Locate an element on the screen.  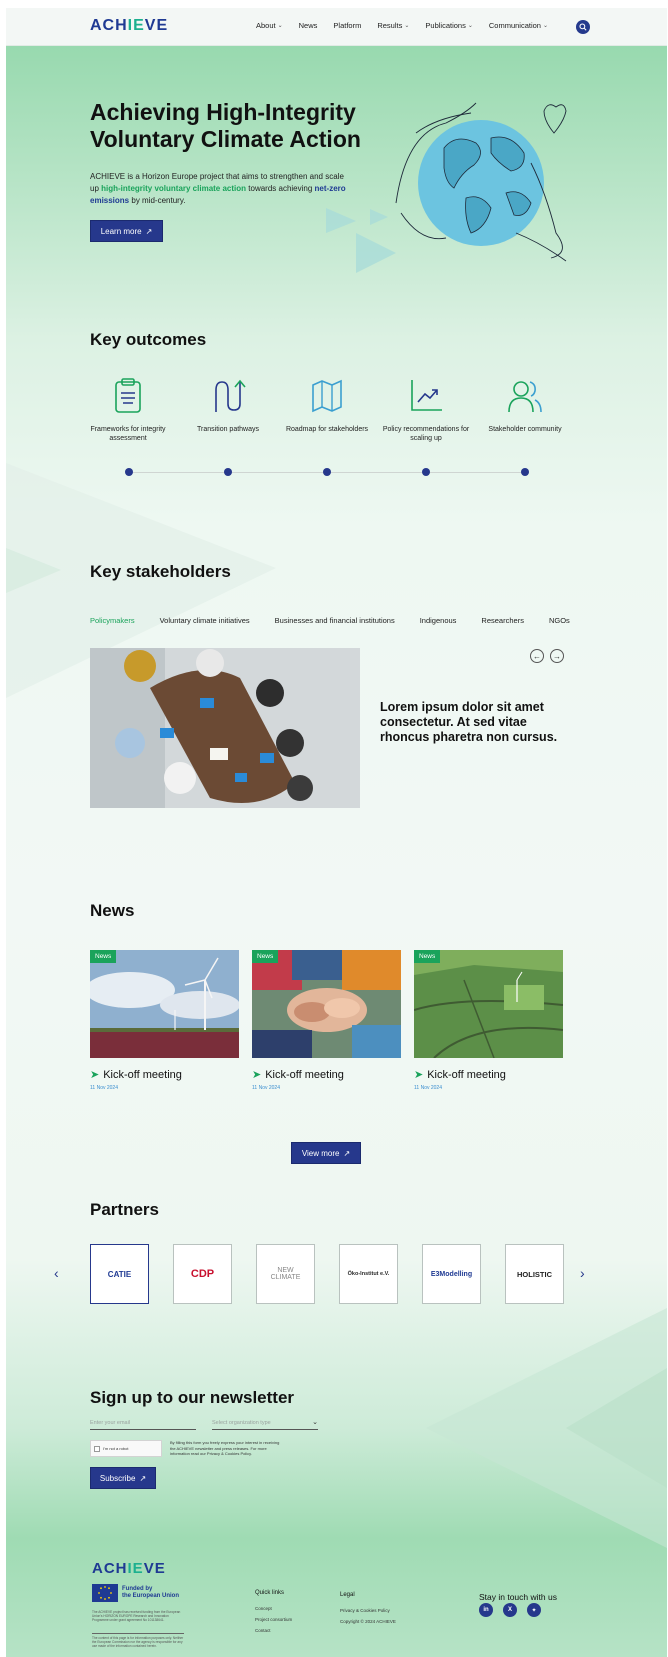
stakeholders-next-button: → is located at coordinates (557, 656).